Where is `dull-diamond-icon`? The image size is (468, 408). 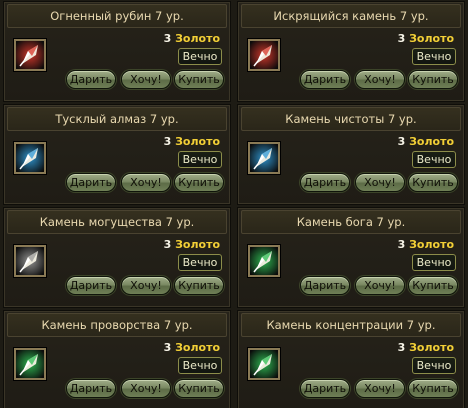
dull-diamond-icon is located at coordinates (30, 158).